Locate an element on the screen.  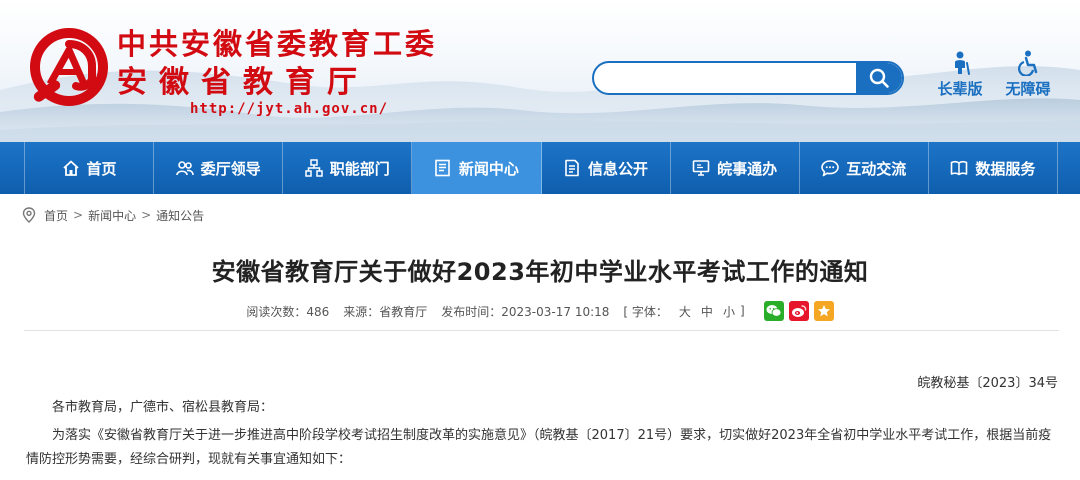
org-name-line2: 安徽省教育厅 is located at coordinates (243, 82).